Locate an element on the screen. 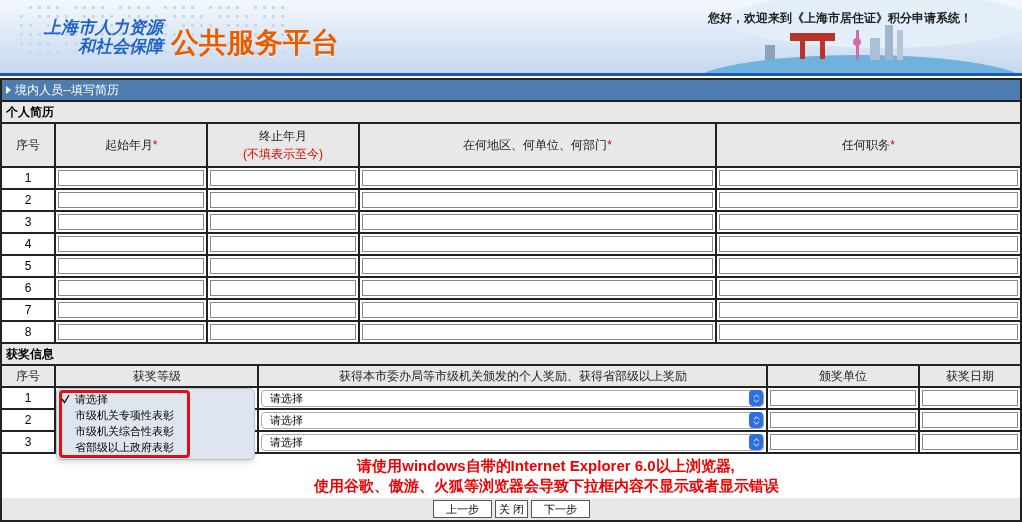 This screenshot has height=522, width=1022. dropdown-option: 省部级以上政府表彰 is located at coordinates (157, 447).